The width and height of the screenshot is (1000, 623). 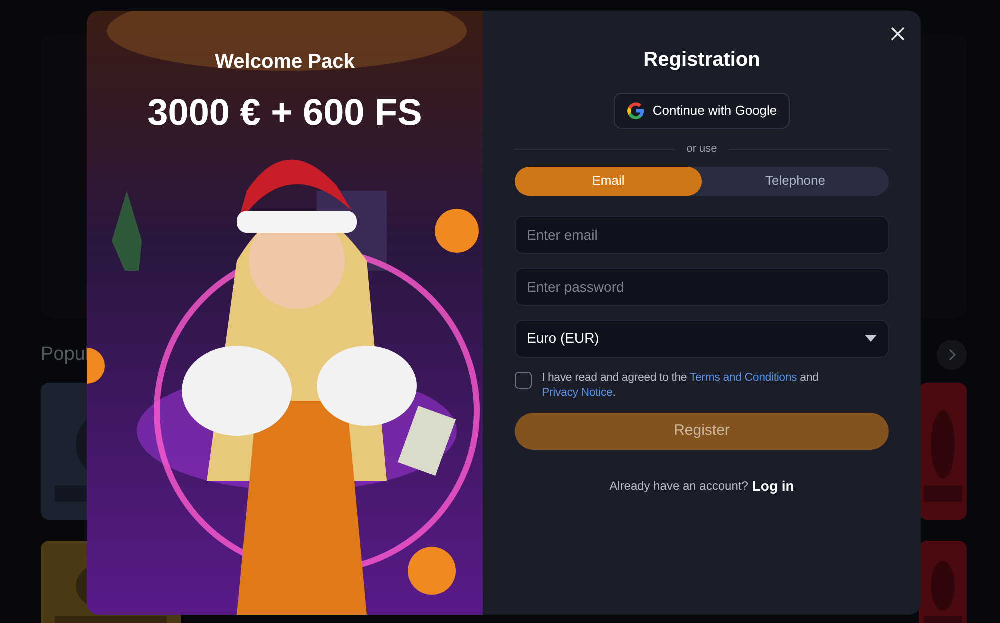 I want to click on chevron-right-icon, so click(x=952, y=355).